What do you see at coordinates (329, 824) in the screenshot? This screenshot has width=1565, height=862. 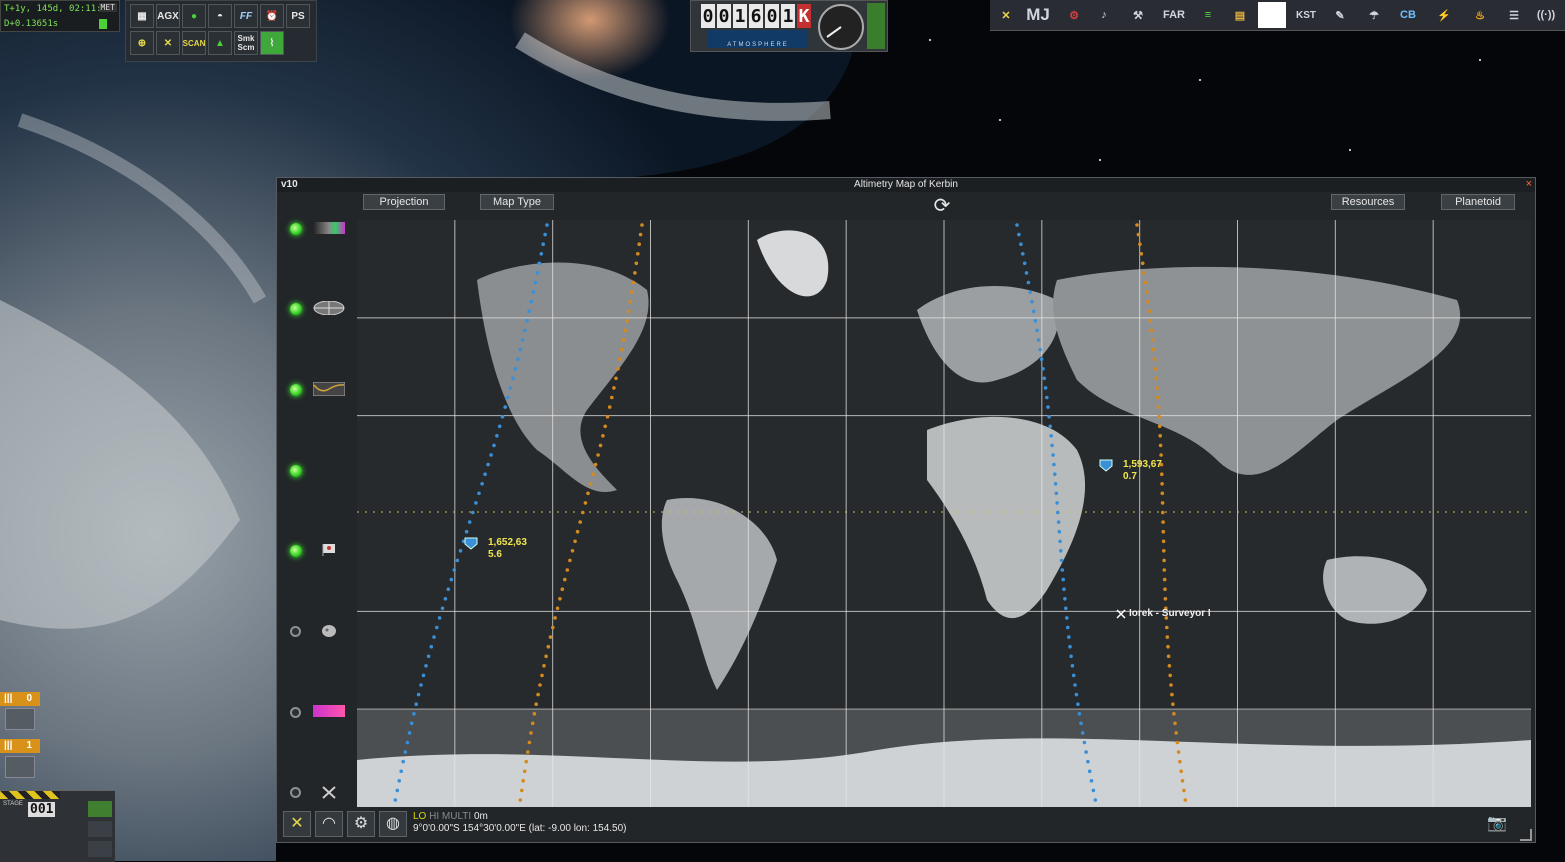 I see `gauge-icon: ◠` at bounding box center [329, 824].